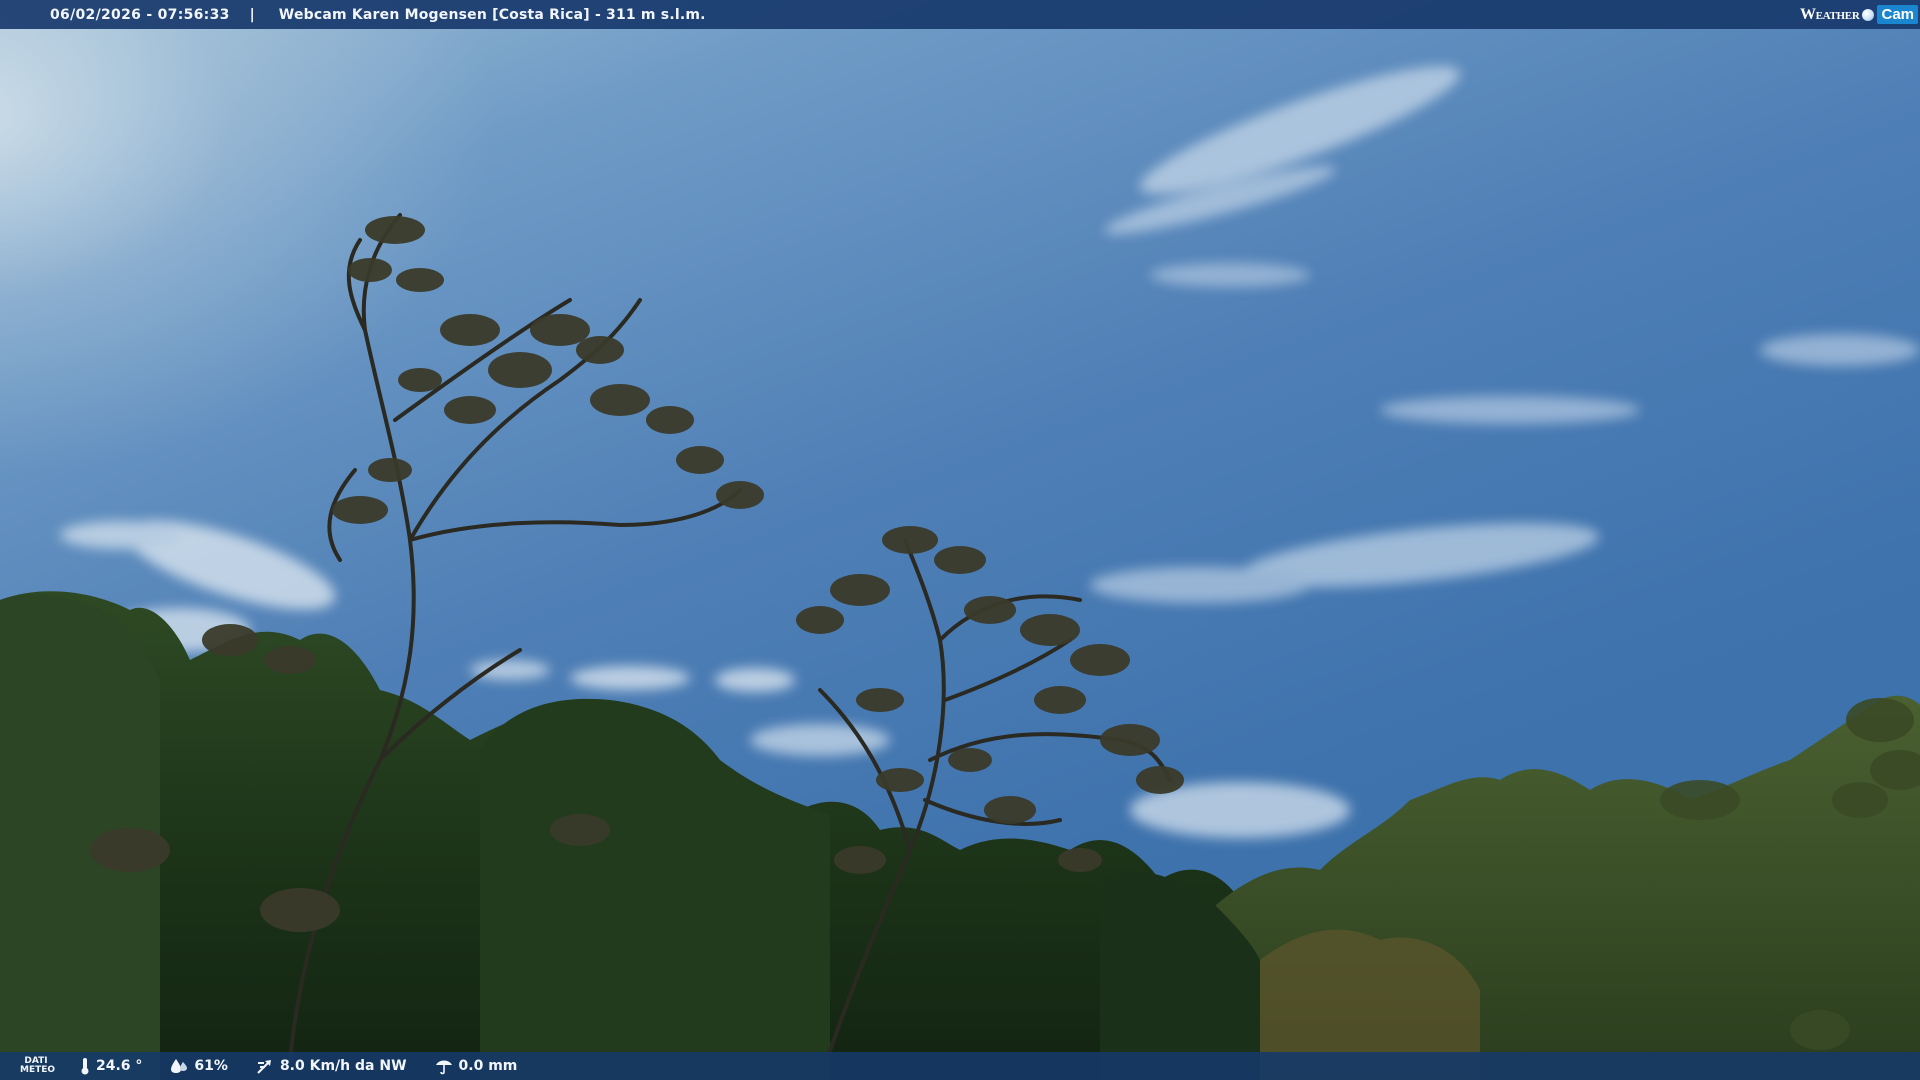 Image resolution: width=1920 pixels, height=1080 pixels. What do you see at coordinates (211, 1066) in the screenshot?
I see `humidity-value: 61%` at bounding box center [211, 1066].